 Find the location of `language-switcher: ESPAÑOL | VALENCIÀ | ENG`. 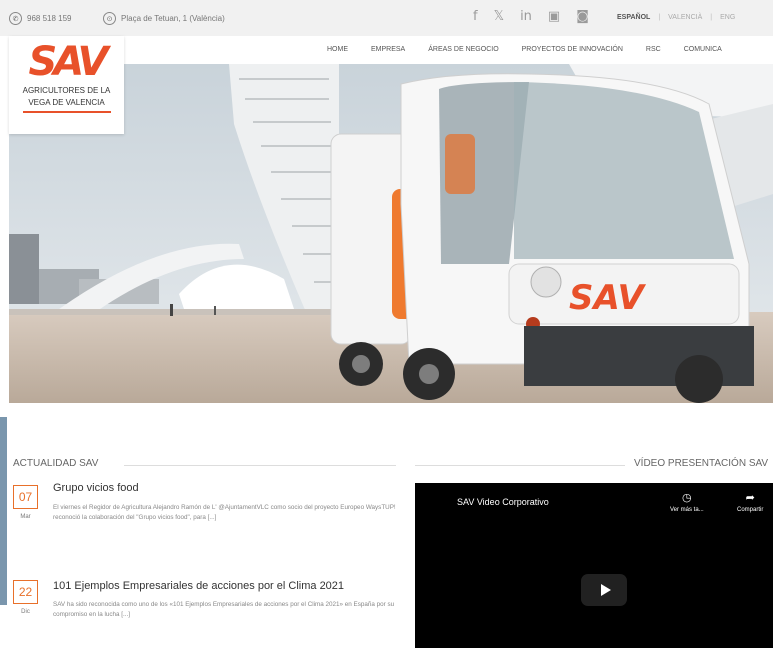

language-switcher: ESPAÑOL | VALENCIÀ | ENG is located at coordinates (676, 17).